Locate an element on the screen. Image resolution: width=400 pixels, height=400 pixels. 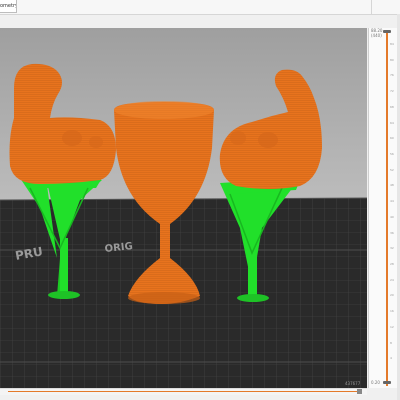
horizontal-slider: 437677 is located at coordinates (183, 388).